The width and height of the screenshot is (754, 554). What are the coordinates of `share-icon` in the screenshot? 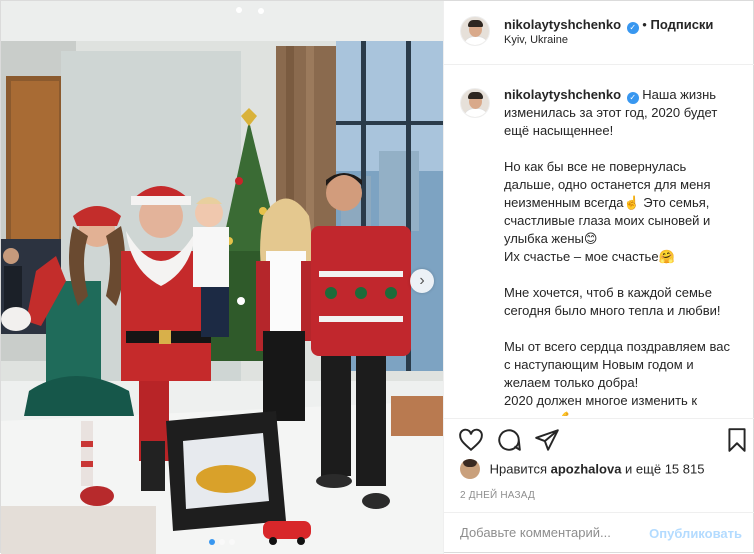 It's located at (547, 440).